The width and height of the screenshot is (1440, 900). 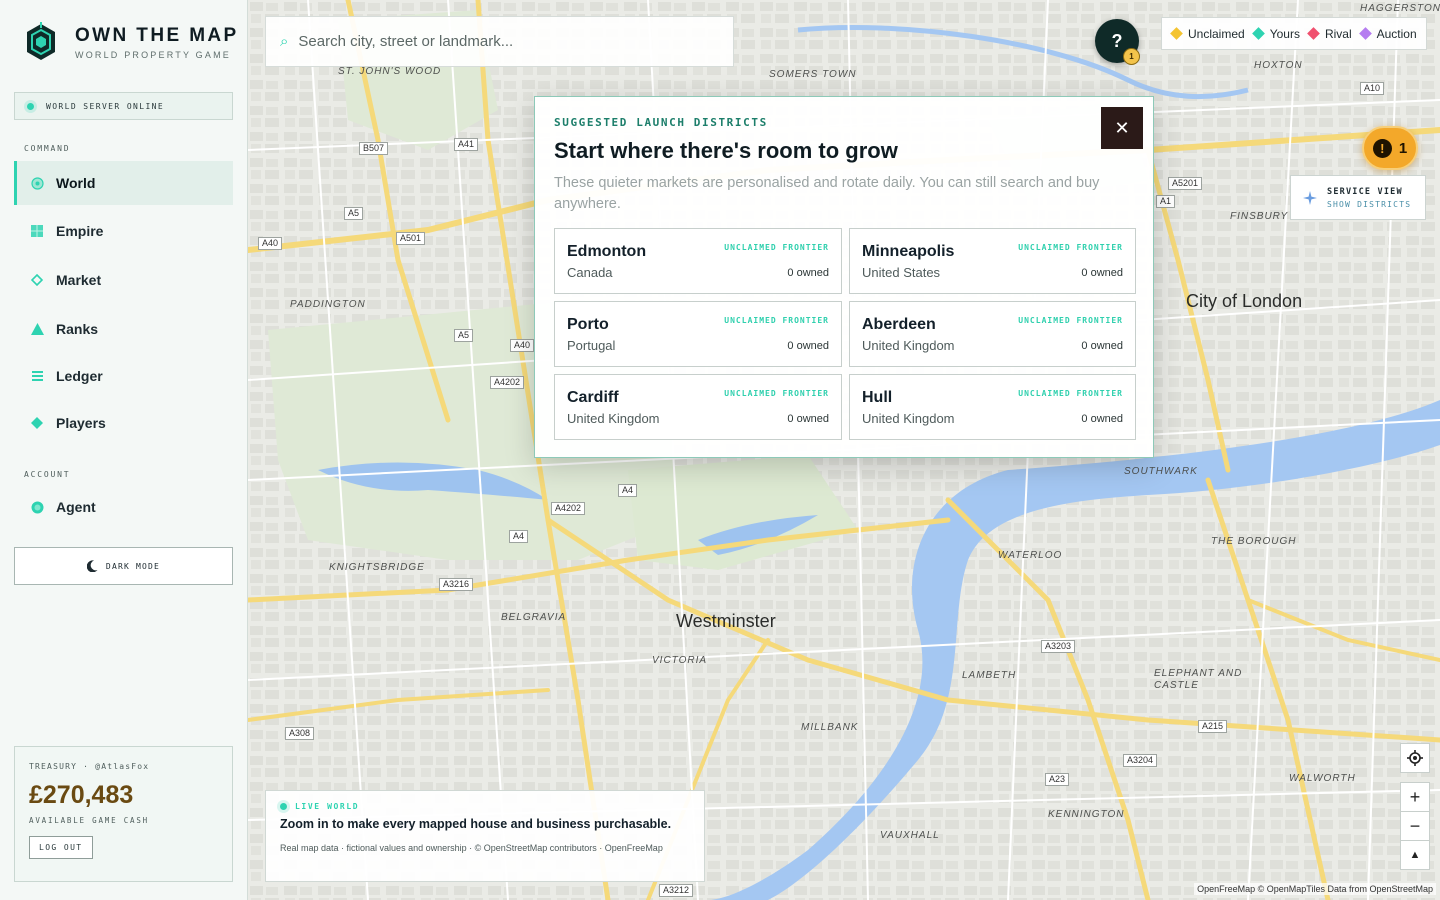 I want to click on locate-button, so click(x=1415, y=758).